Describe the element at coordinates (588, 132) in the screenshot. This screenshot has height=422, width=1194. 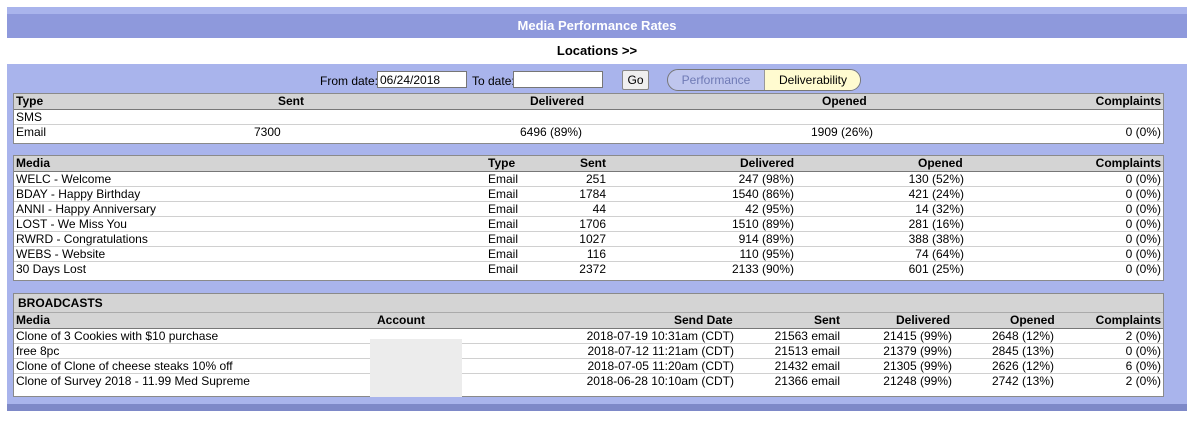
I see `table-row: Email 7300 6496 (89%) 1909 (26%) 0 (0%)` at that location.